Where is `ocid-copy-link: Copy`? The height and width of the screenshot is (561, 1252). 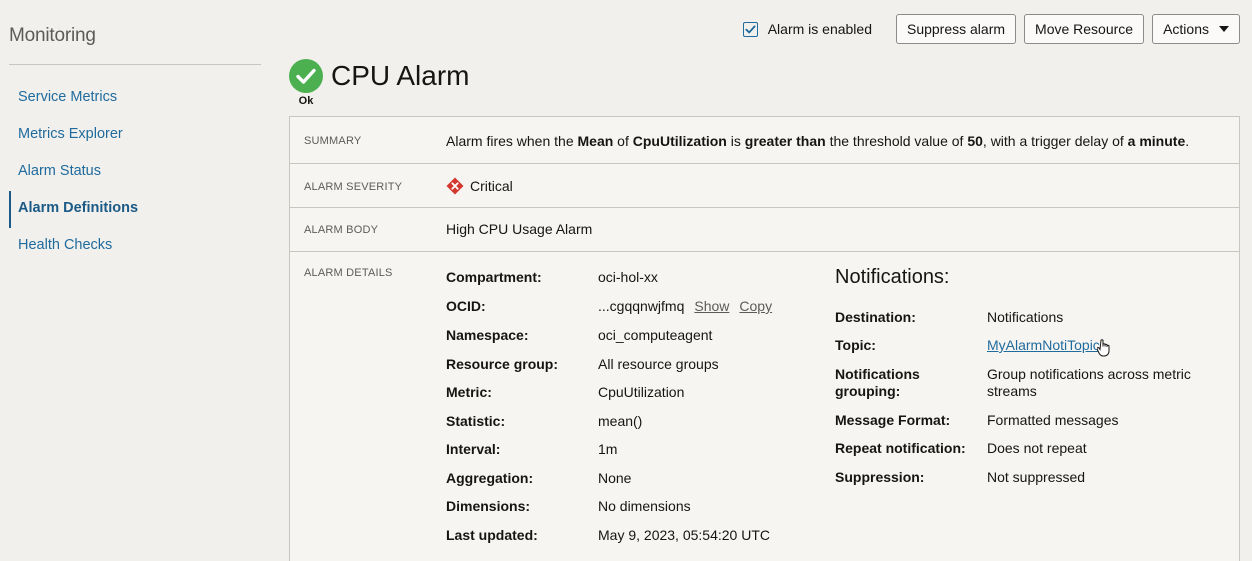 ocid-copy-link: Copy is located at coordinates (755, 306).